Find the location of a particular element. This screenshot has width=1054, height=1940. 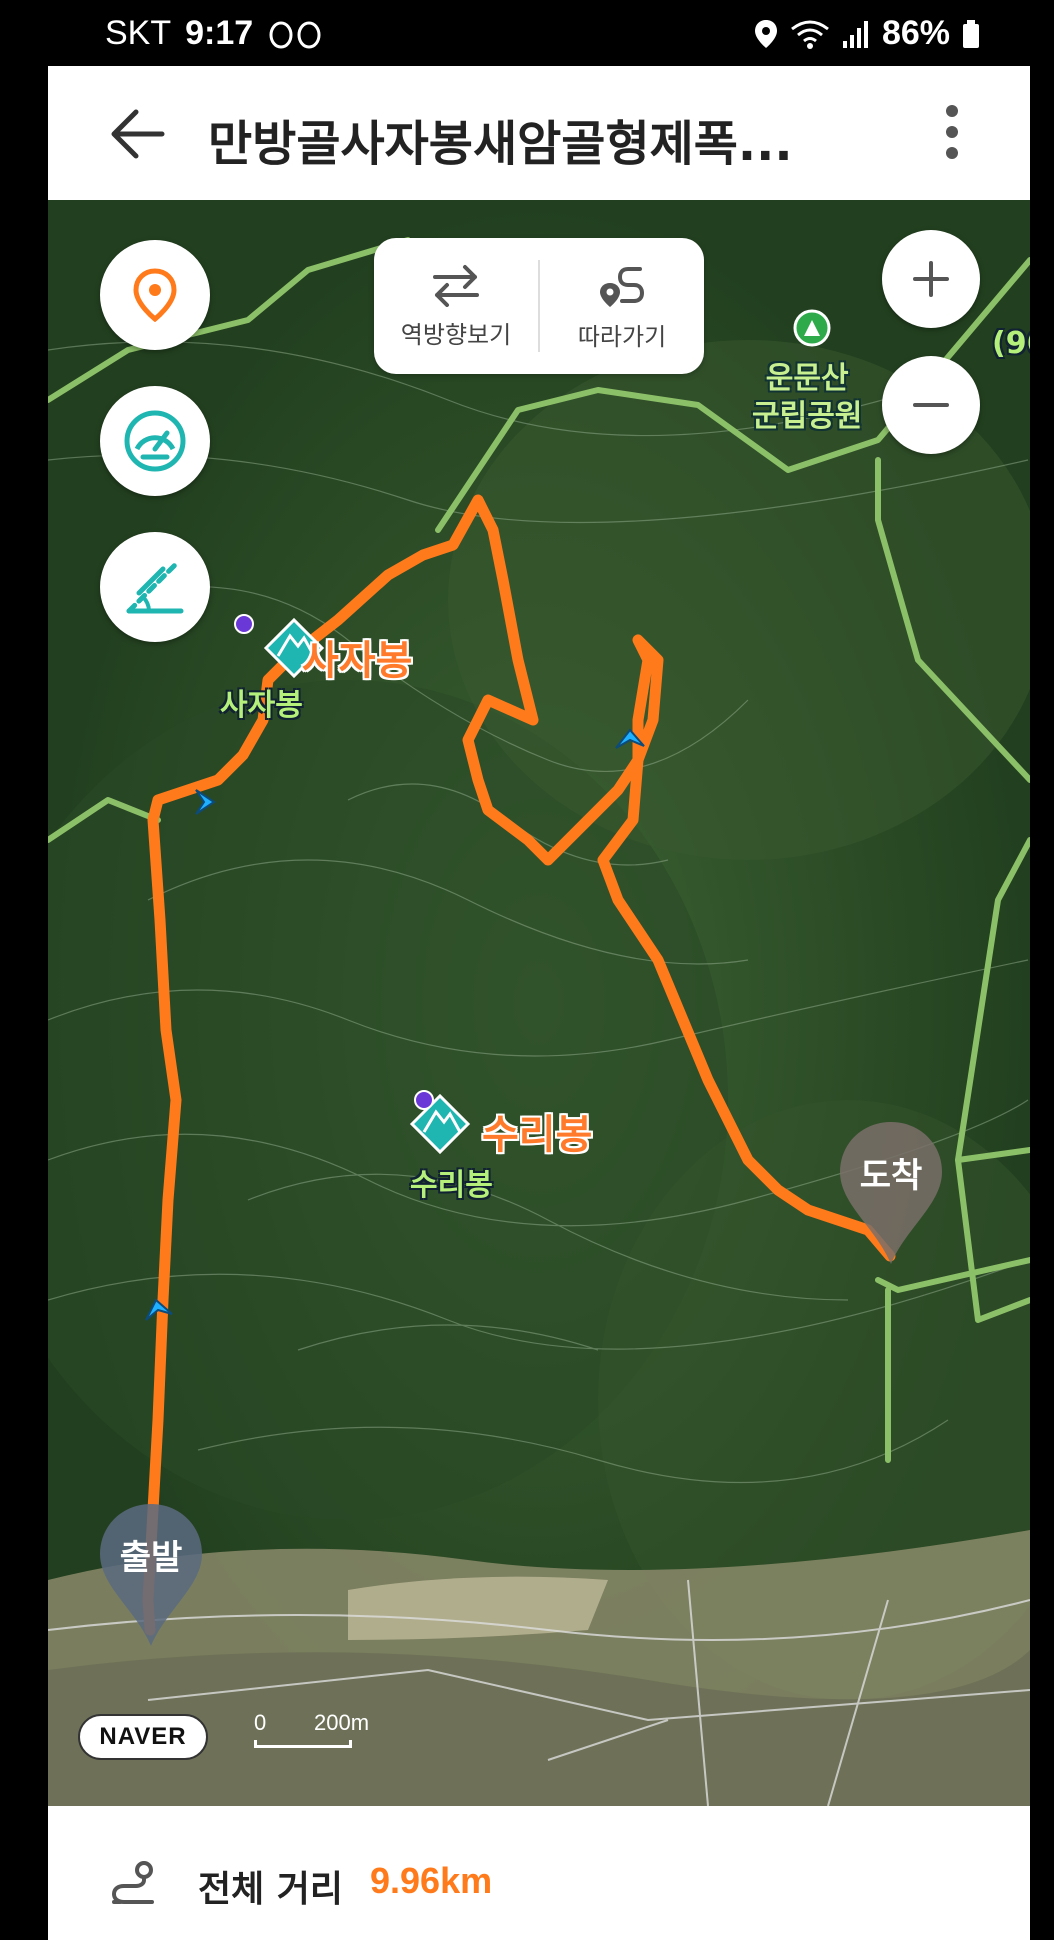

slope-button is located at coordinates (155, 587).